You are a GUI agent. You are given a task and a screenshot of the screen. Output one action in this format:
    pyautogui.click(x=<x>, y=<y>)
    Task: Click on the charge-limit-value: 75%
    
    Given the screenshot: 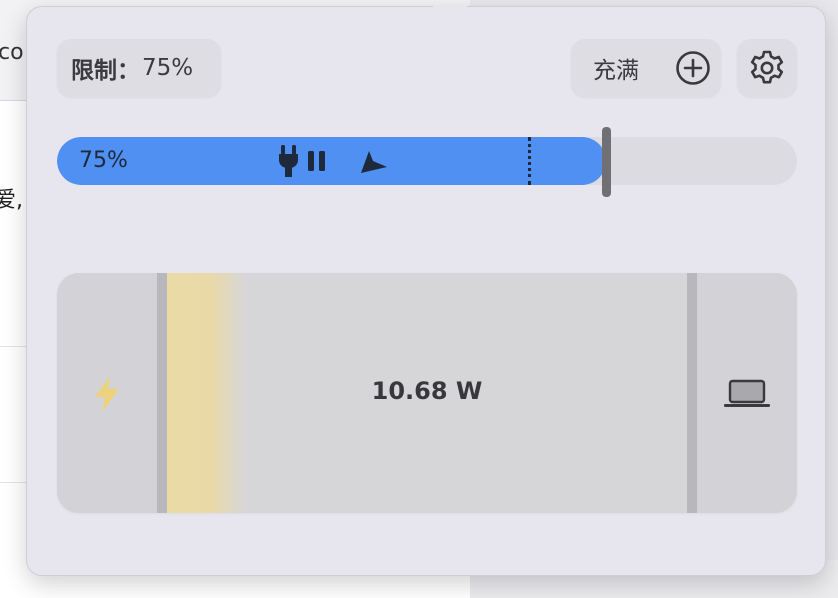 What is the action you would take?
    pyautogui.click(x=168, y=68)
    